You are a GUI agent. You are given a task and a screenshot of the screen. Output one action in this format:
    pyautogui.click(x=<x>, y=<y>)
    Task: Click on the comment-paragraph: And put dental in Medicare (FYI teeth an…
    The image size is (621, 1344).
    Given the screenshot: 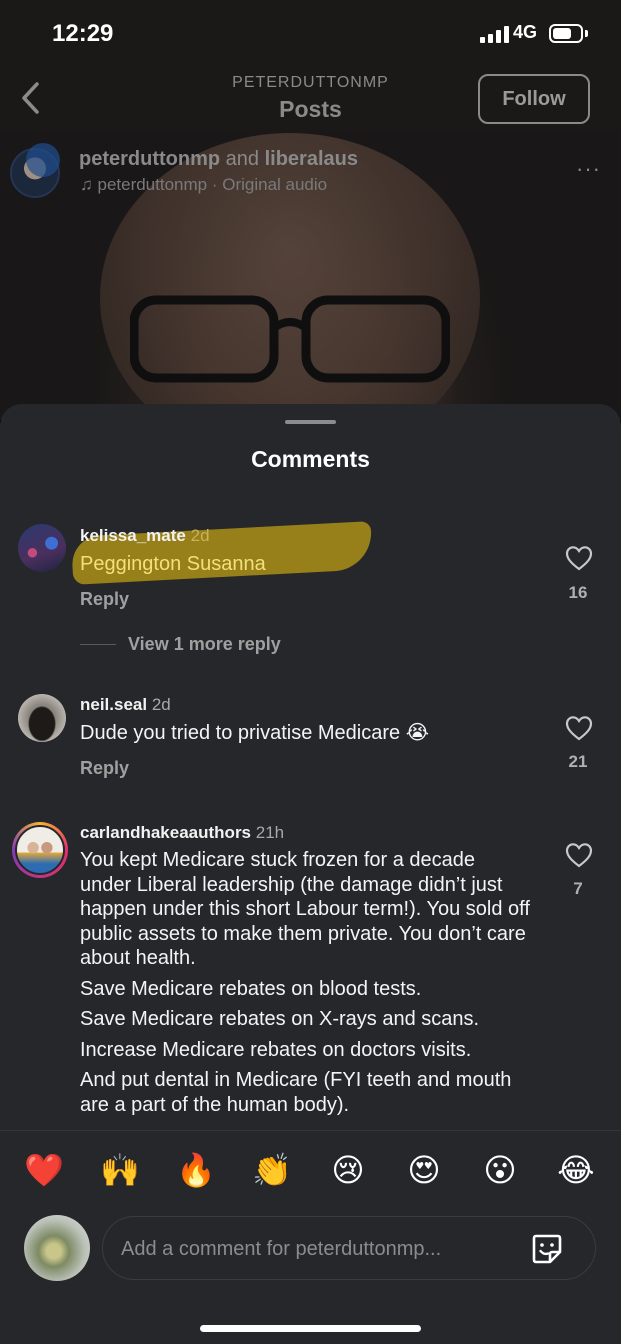 What is the action you would take?
    pyautogui.click(x=296, y=1092)
    